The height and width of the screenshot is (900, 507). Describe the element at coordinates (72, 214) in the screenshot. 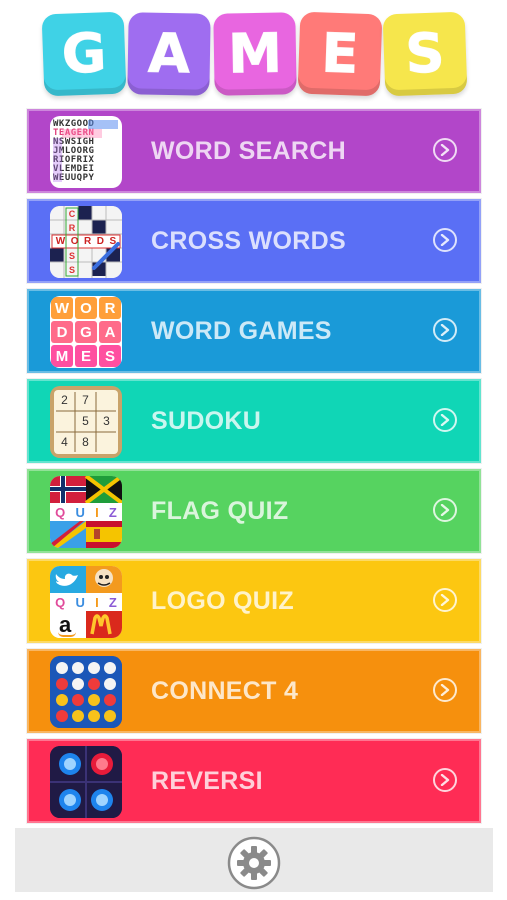

I see `crossword-letter: C` at that location.